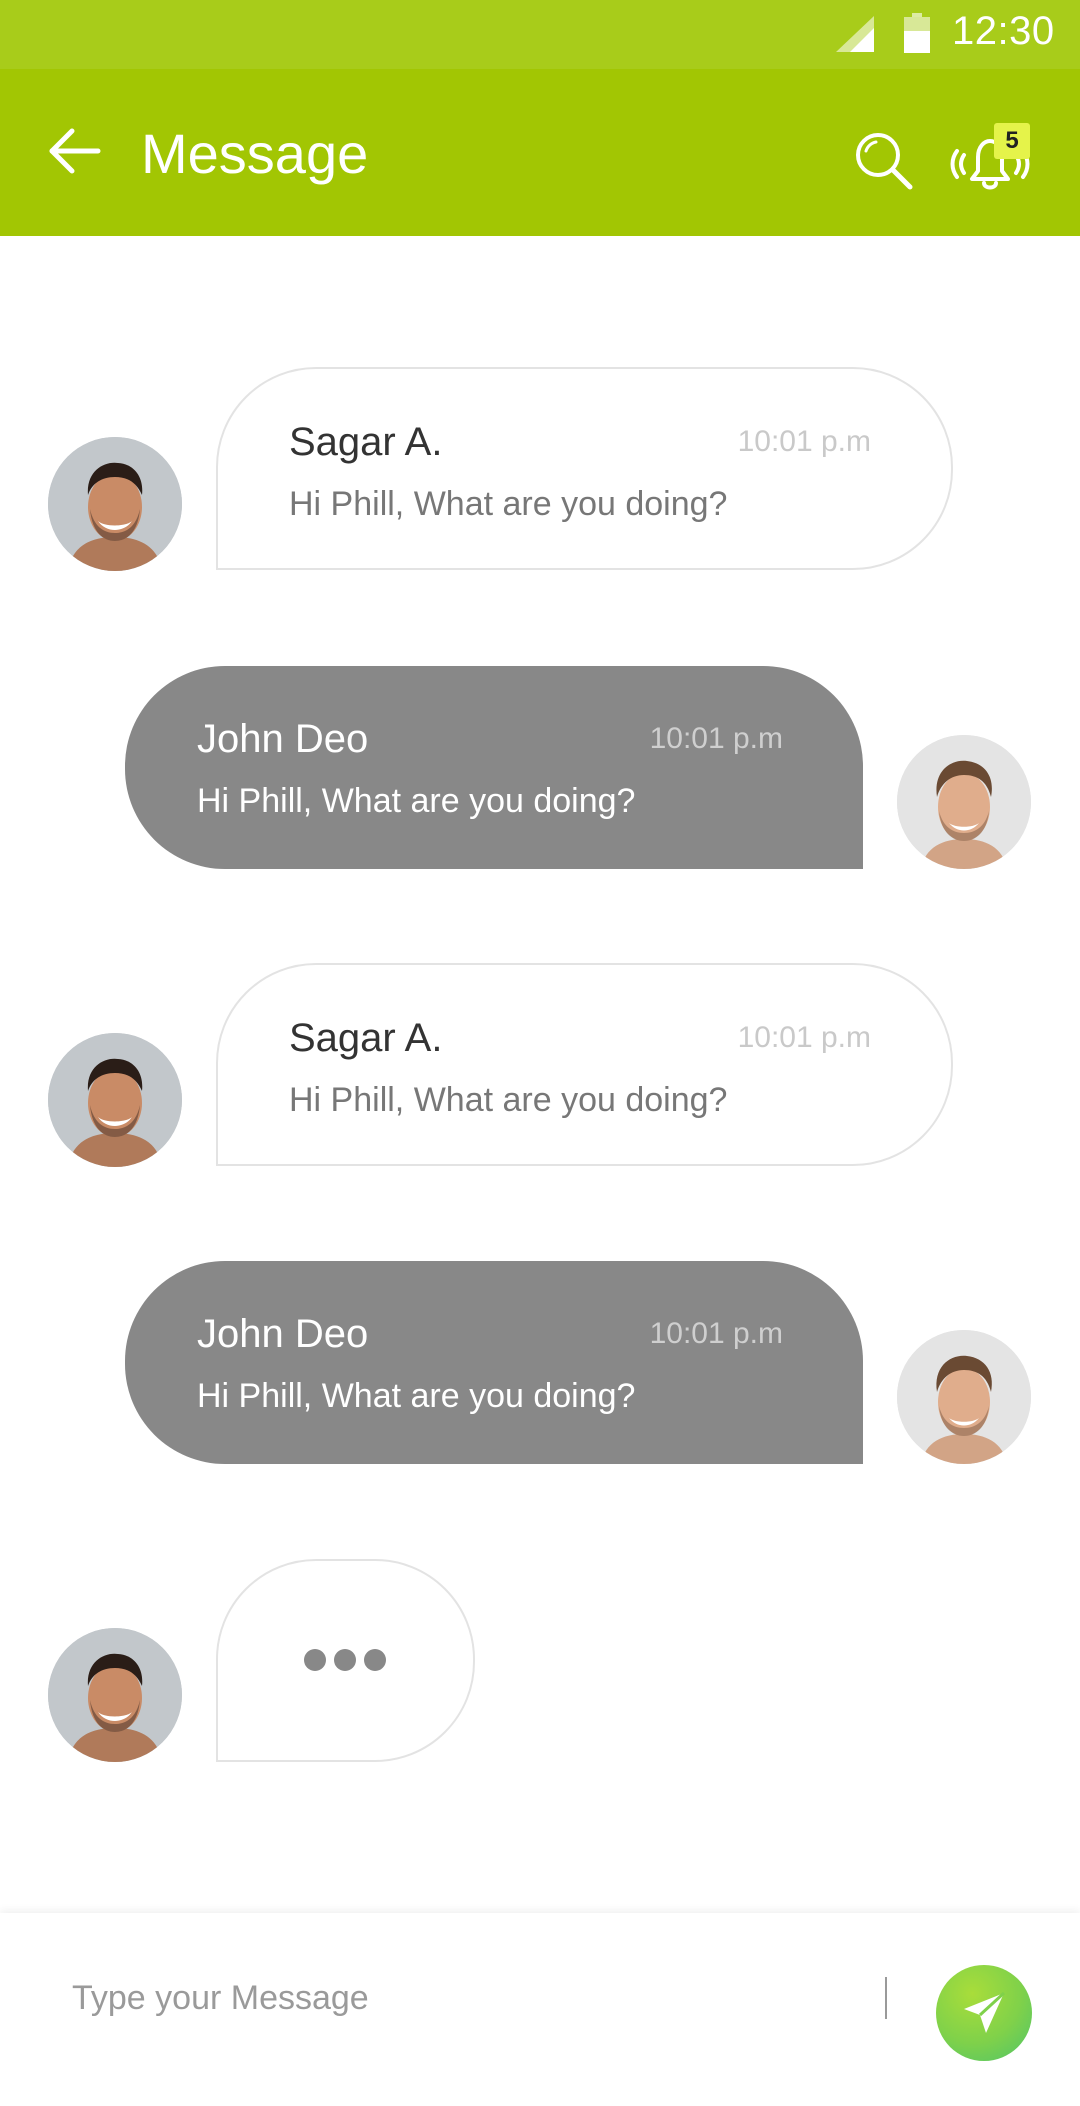 The image size is (1080, 2106). I want to click on notification-count-badge: 5, so click(1012, 141).